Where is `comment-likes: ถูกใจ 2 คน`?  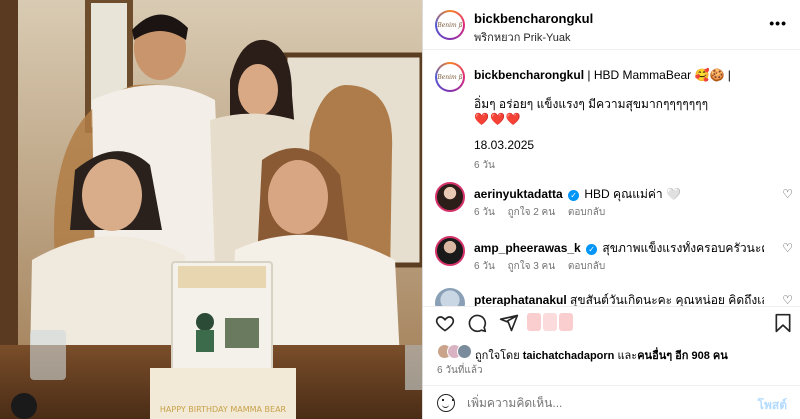
comment-likes: ถูกใจ 2 คน is located at coordinates (532, 212).